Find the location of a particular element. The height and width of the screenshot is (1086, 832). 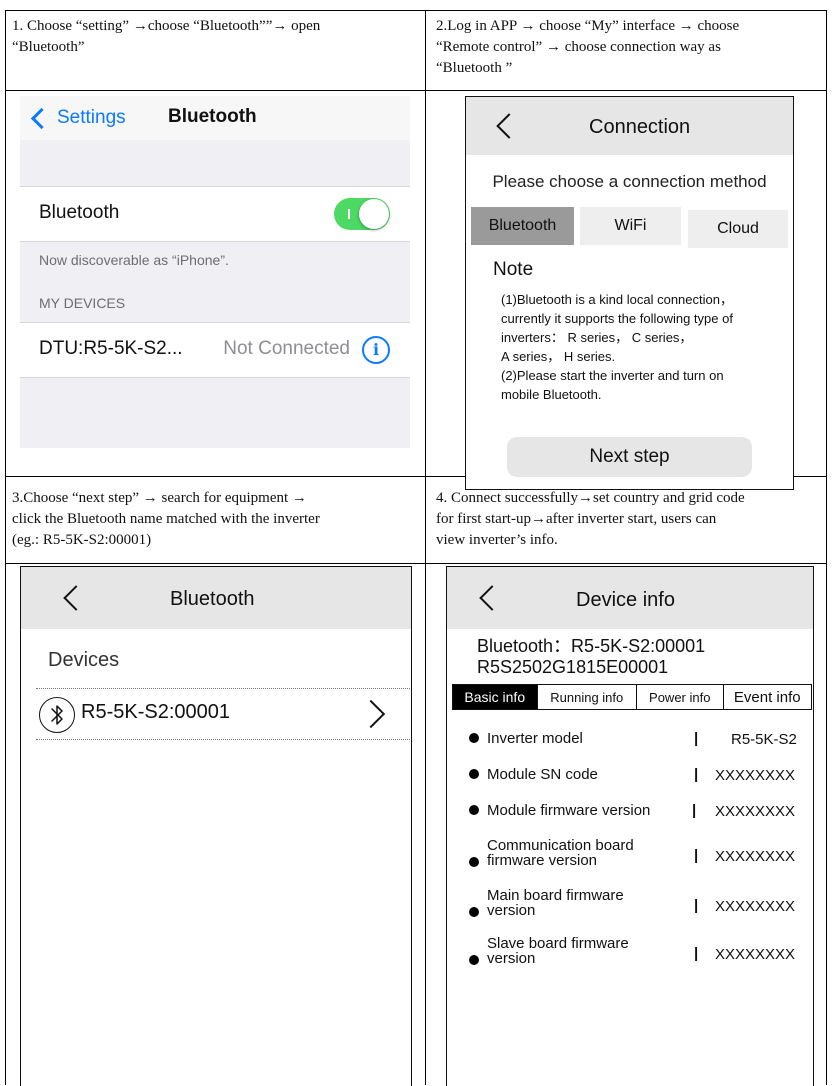

tab-label: WiFi is located at coordinates (630, 225).